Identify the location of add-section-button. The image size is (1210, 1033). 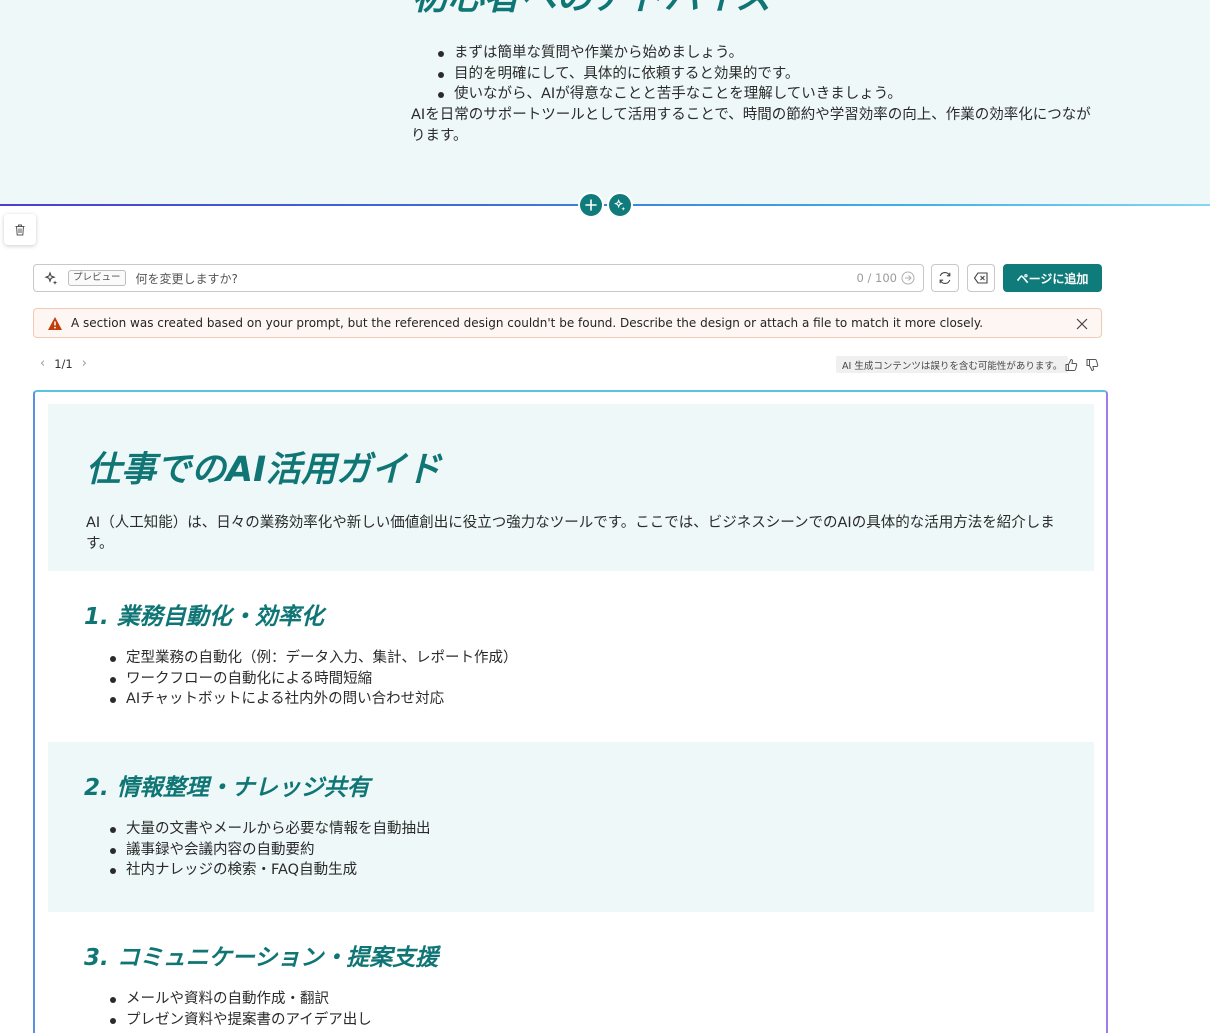
(591, 205).